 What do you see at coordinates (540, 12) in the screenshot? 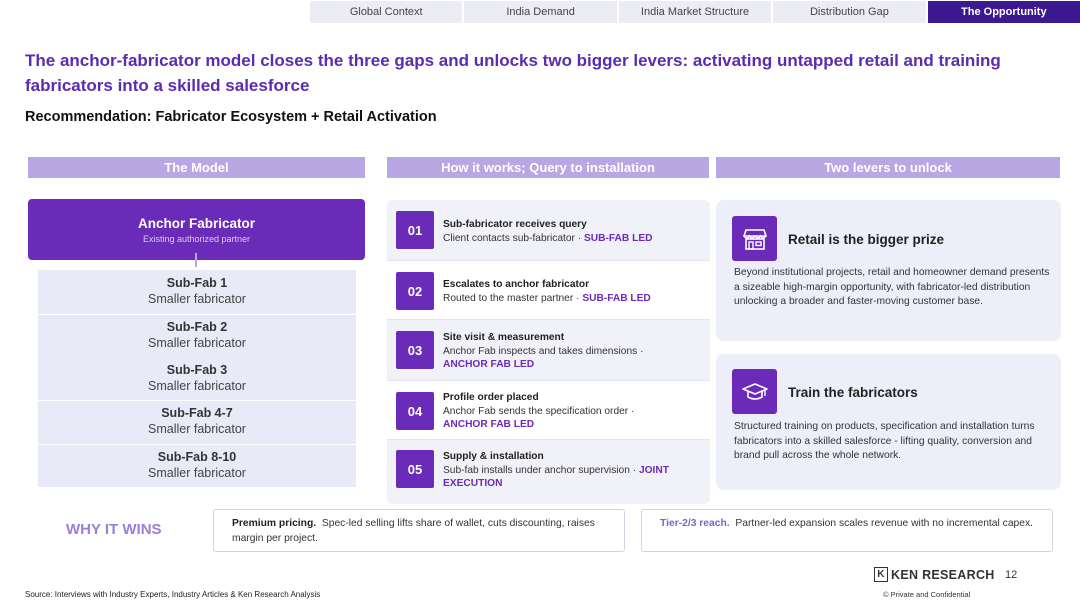
I see `tab-india-demand: India Demand` at bounding box center [540, 12].